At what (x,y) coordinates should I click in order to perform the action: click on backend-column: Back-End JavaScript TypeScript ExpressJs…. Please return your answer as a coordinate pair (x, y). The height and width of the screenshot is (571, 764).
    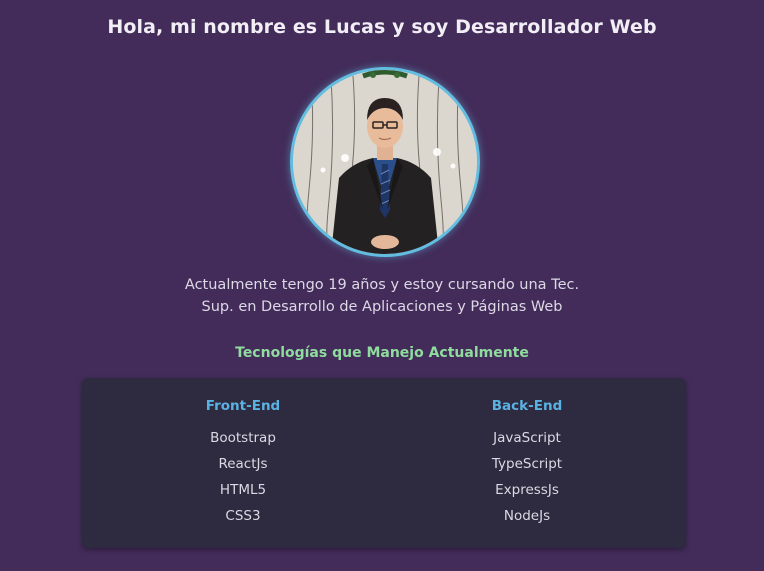
    Looking at the image, I should click on (527, 463).